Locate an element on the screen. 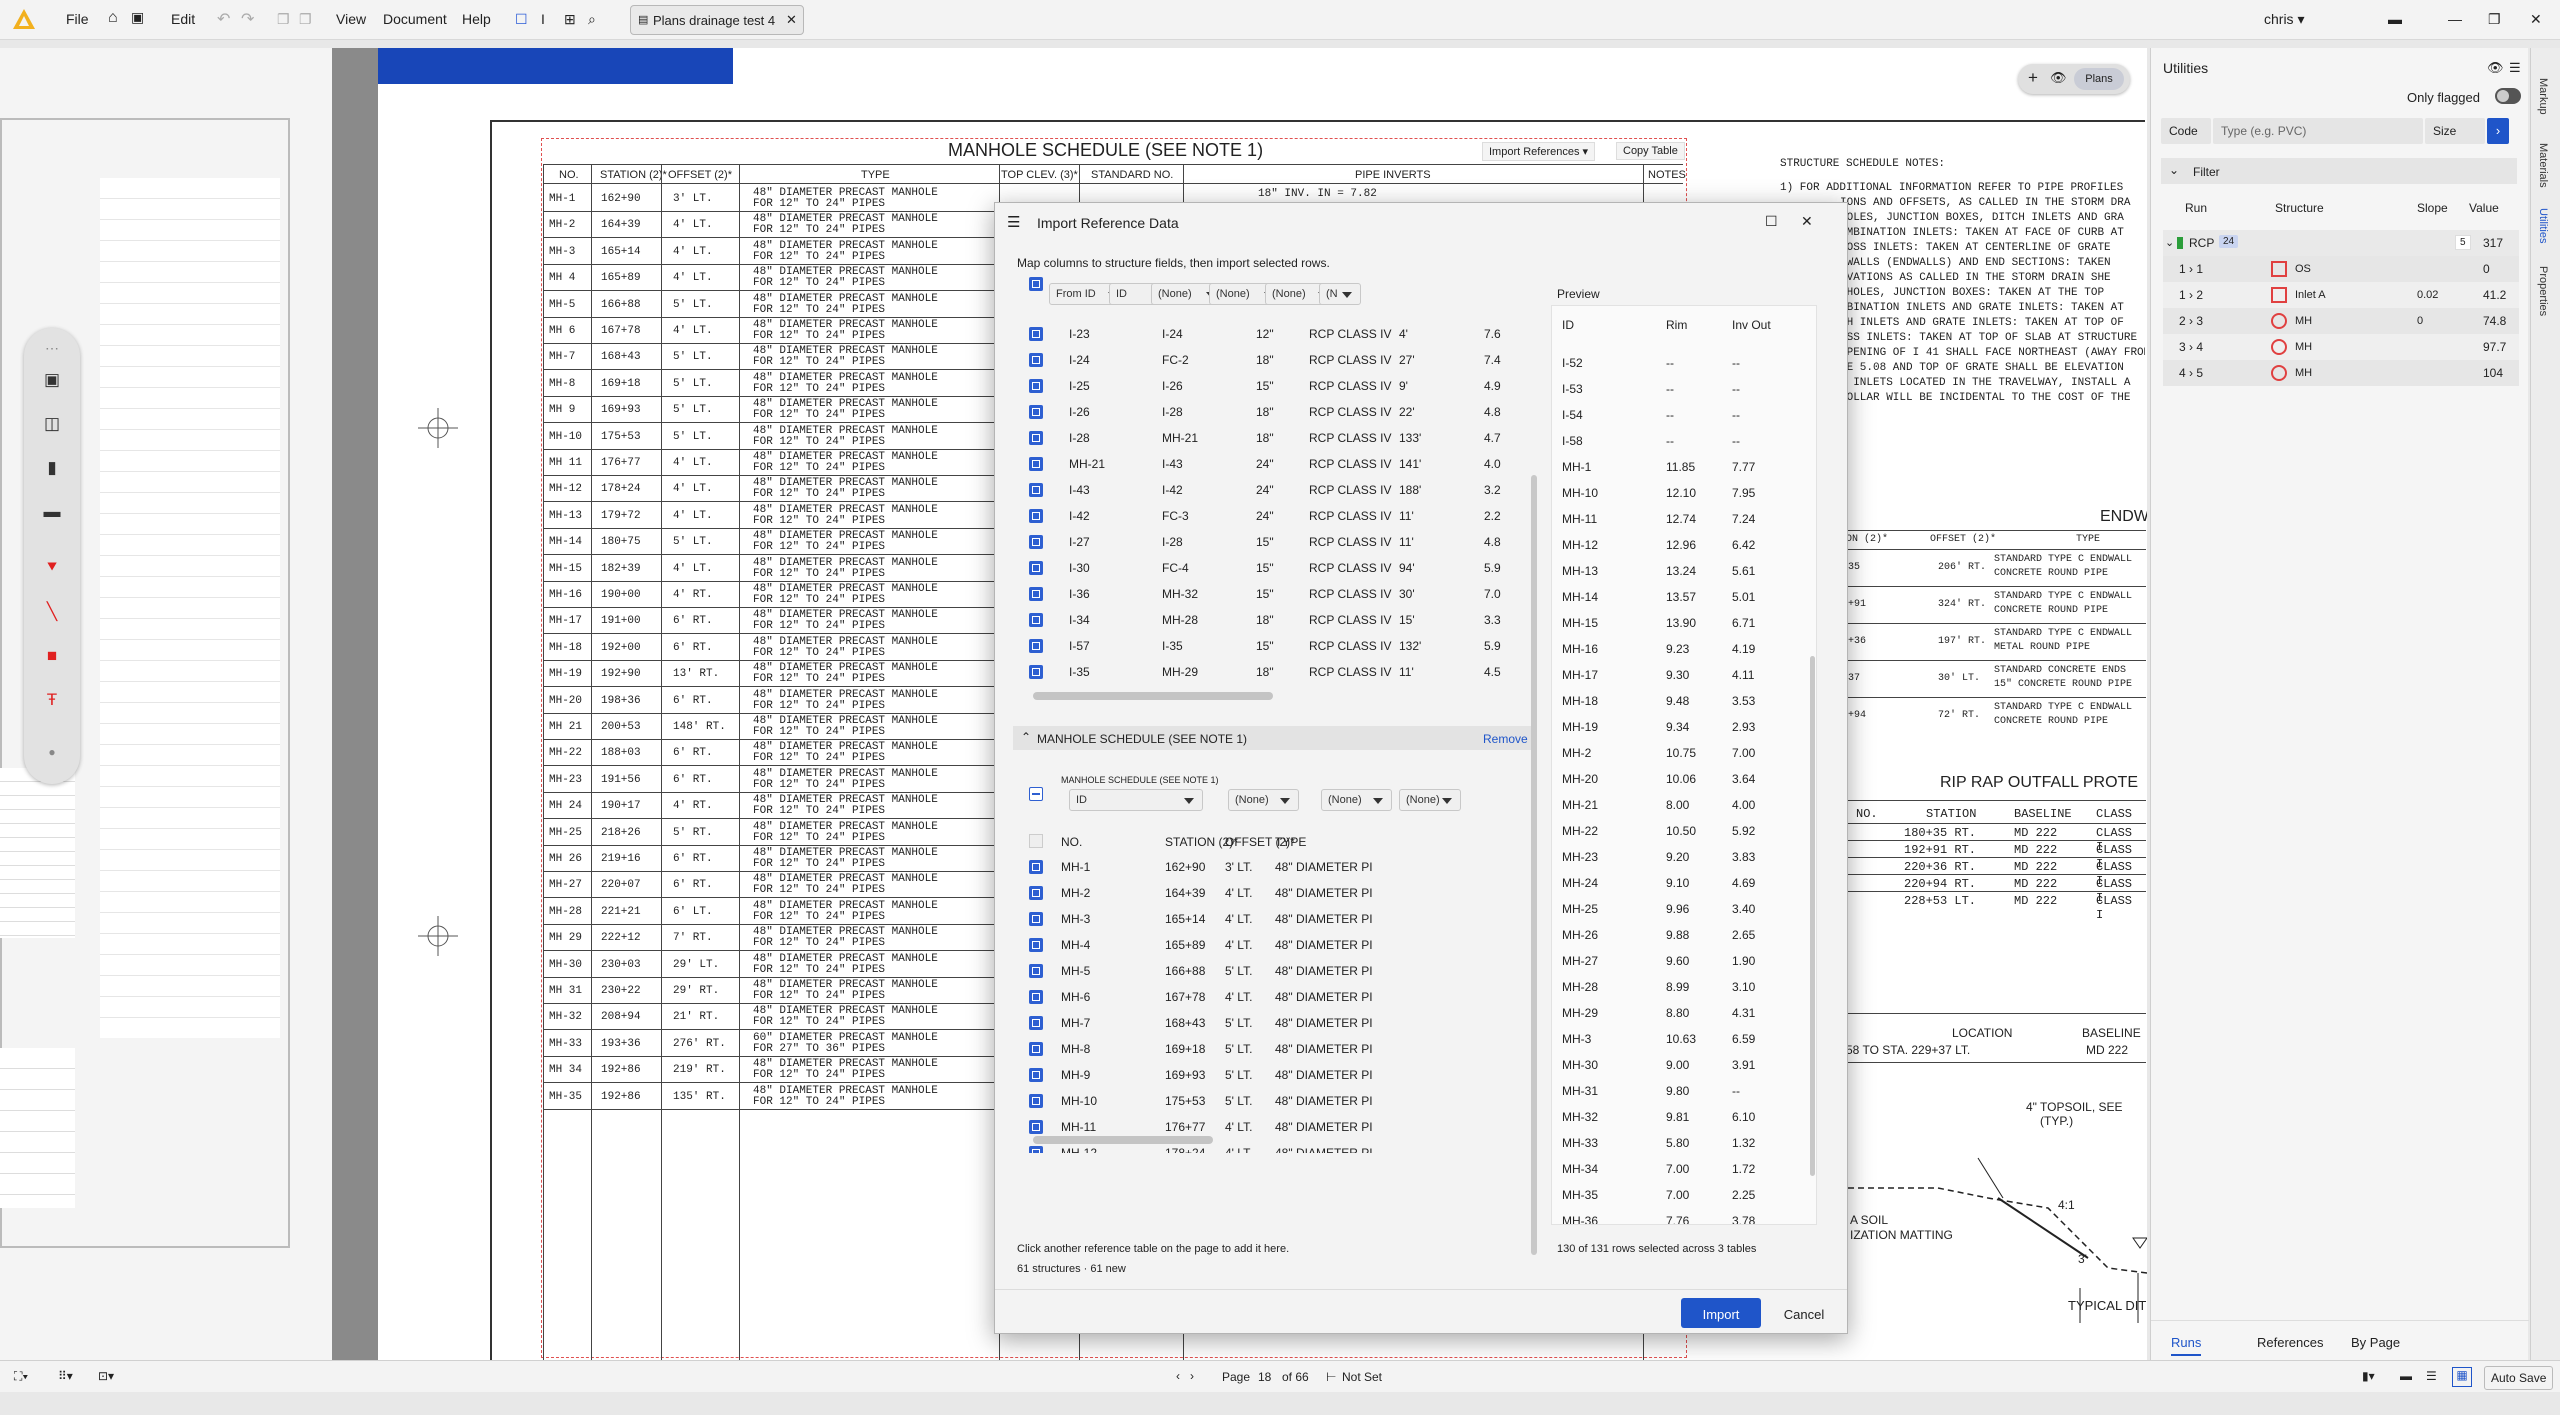 The height and width of the screenshot is (1415, 2560). fit-icon: ⛶▾ is located at coordinates (21, 1376).